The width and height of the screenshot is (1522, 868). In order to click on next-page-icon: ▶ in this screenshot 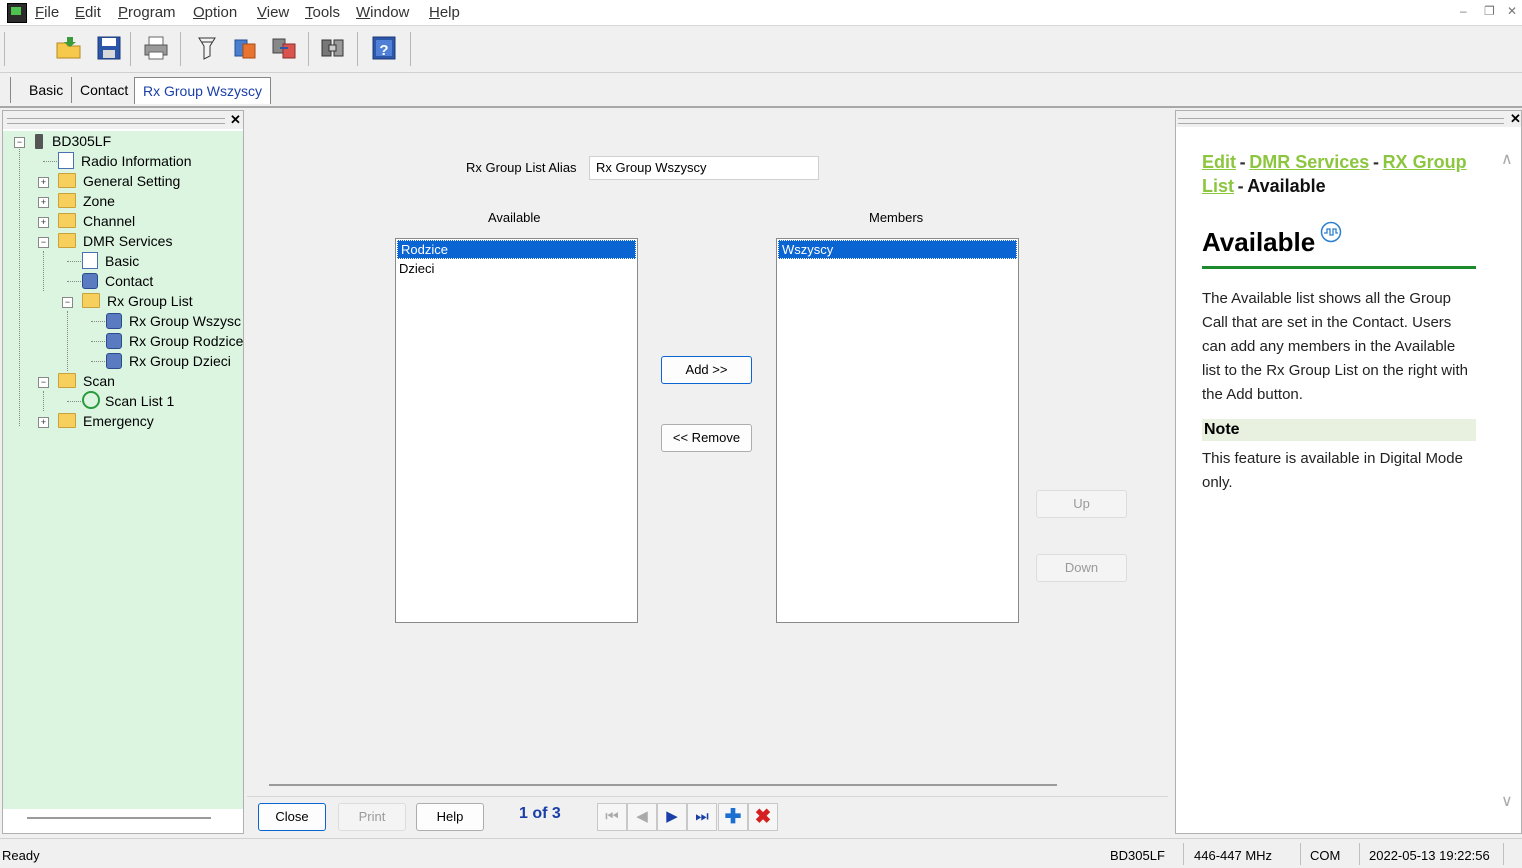, I will do `click(672, 817)`.